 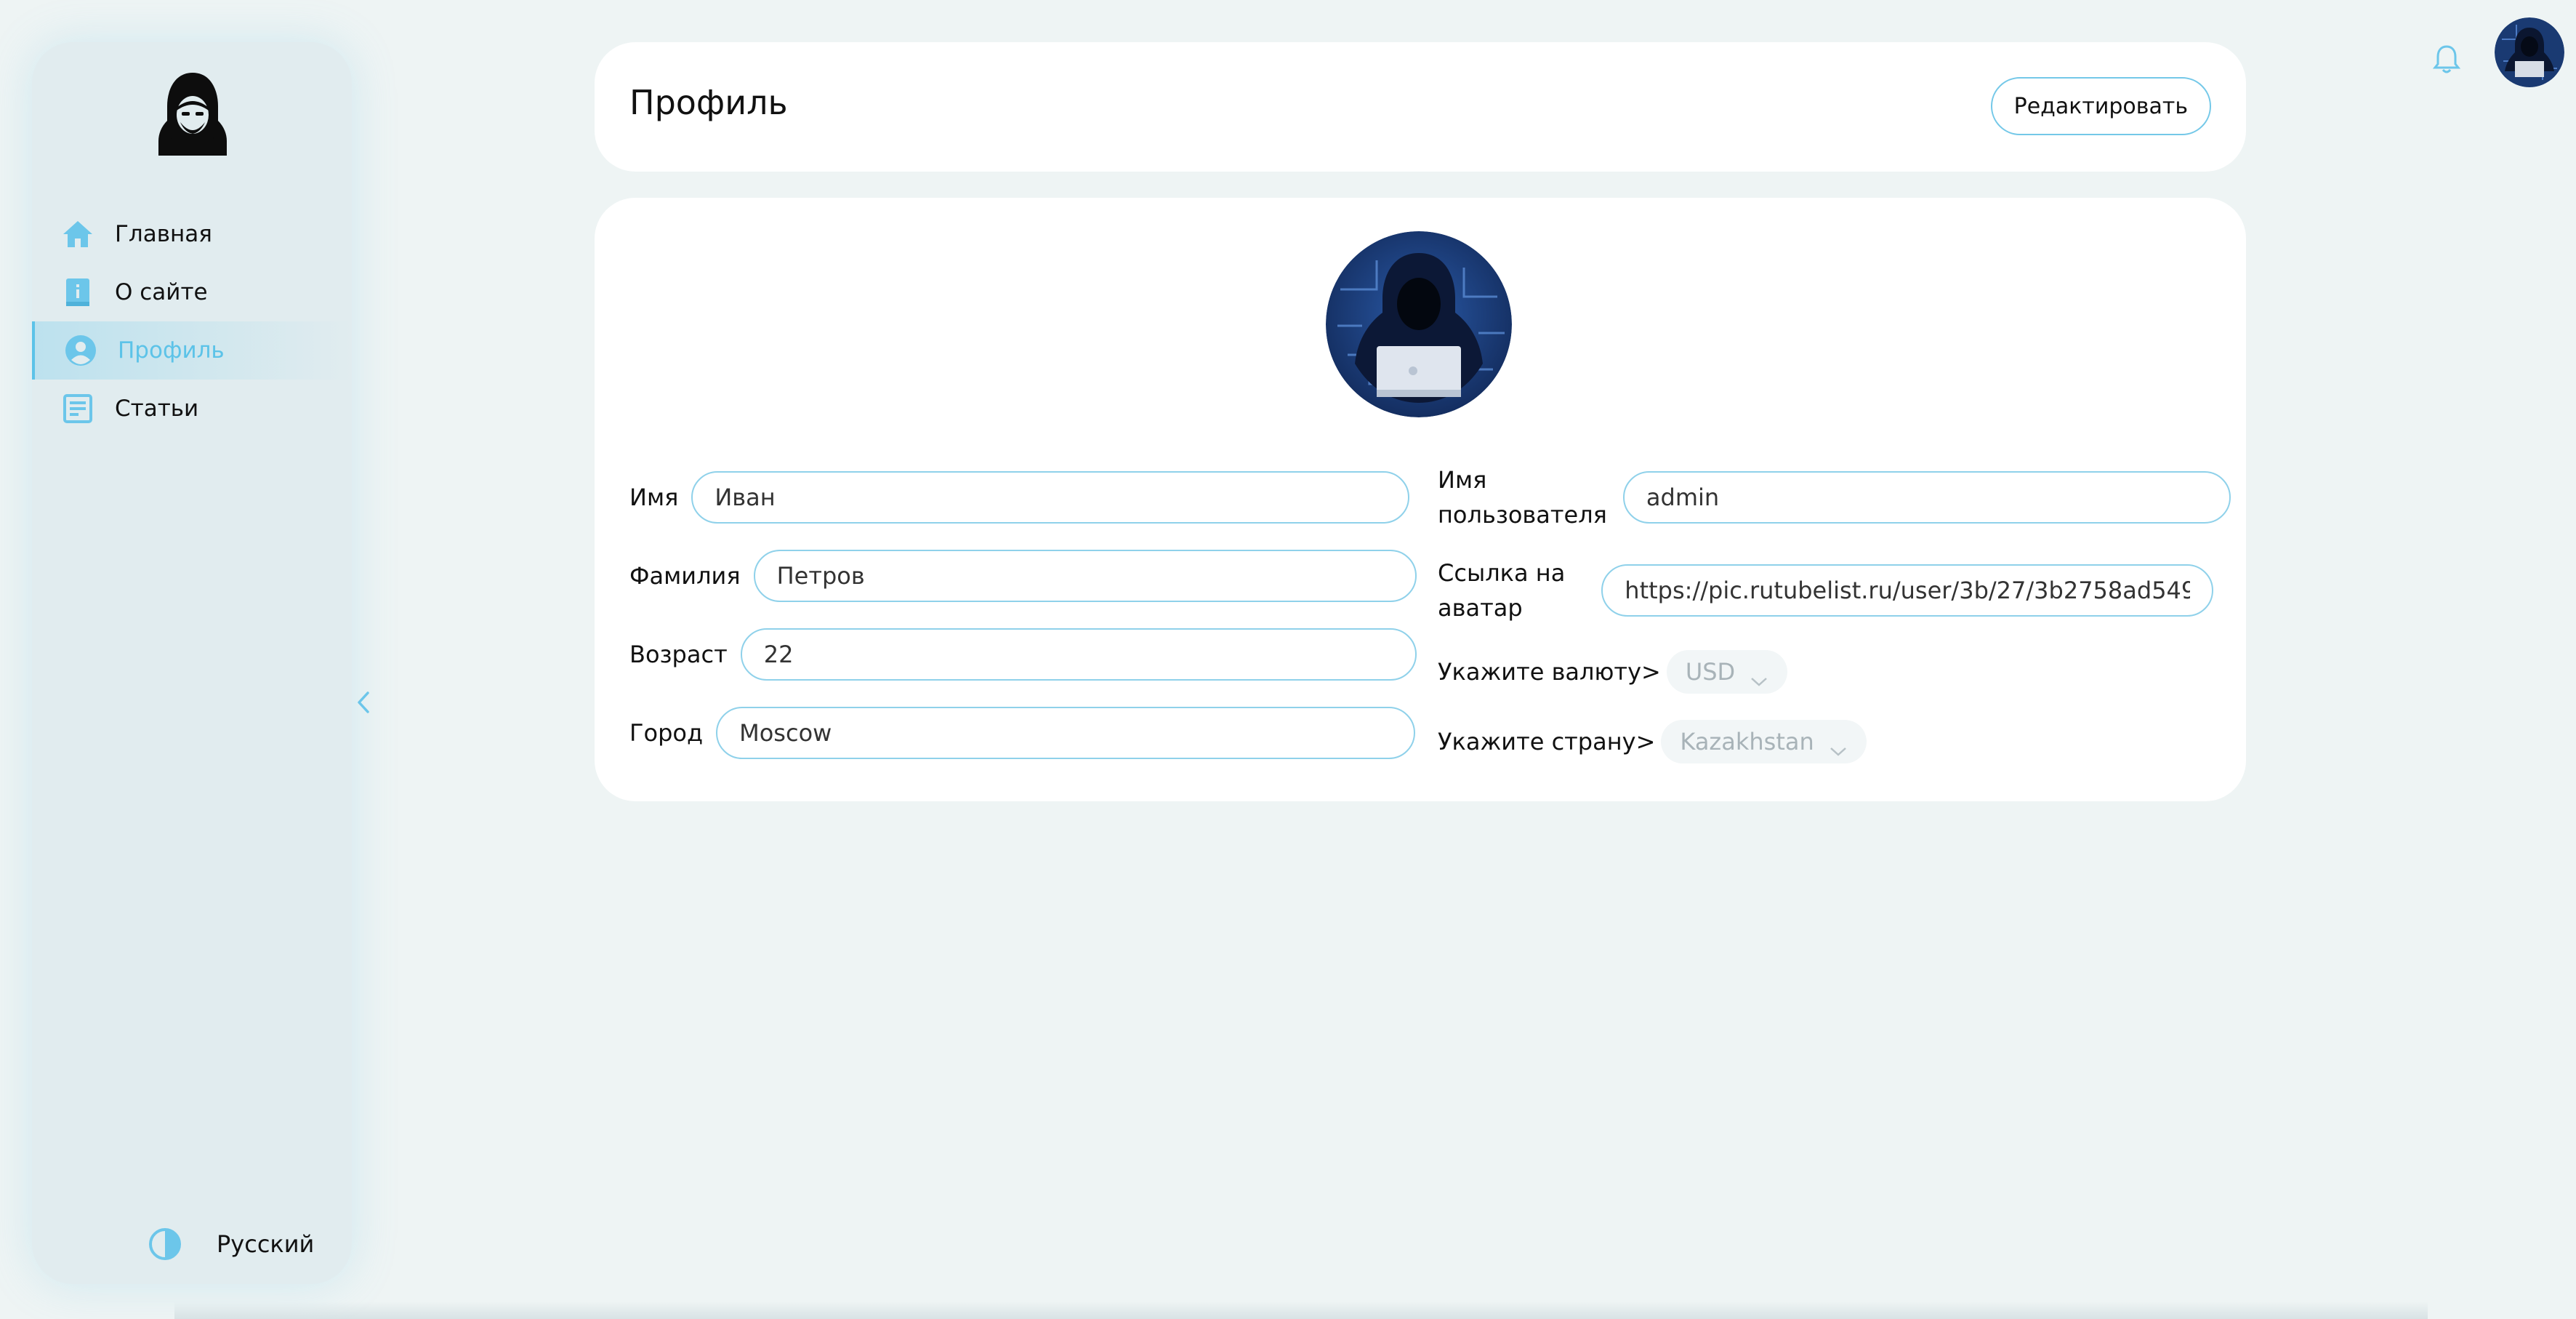 I want to click on first-name-input, so click(x=1050, y=497).